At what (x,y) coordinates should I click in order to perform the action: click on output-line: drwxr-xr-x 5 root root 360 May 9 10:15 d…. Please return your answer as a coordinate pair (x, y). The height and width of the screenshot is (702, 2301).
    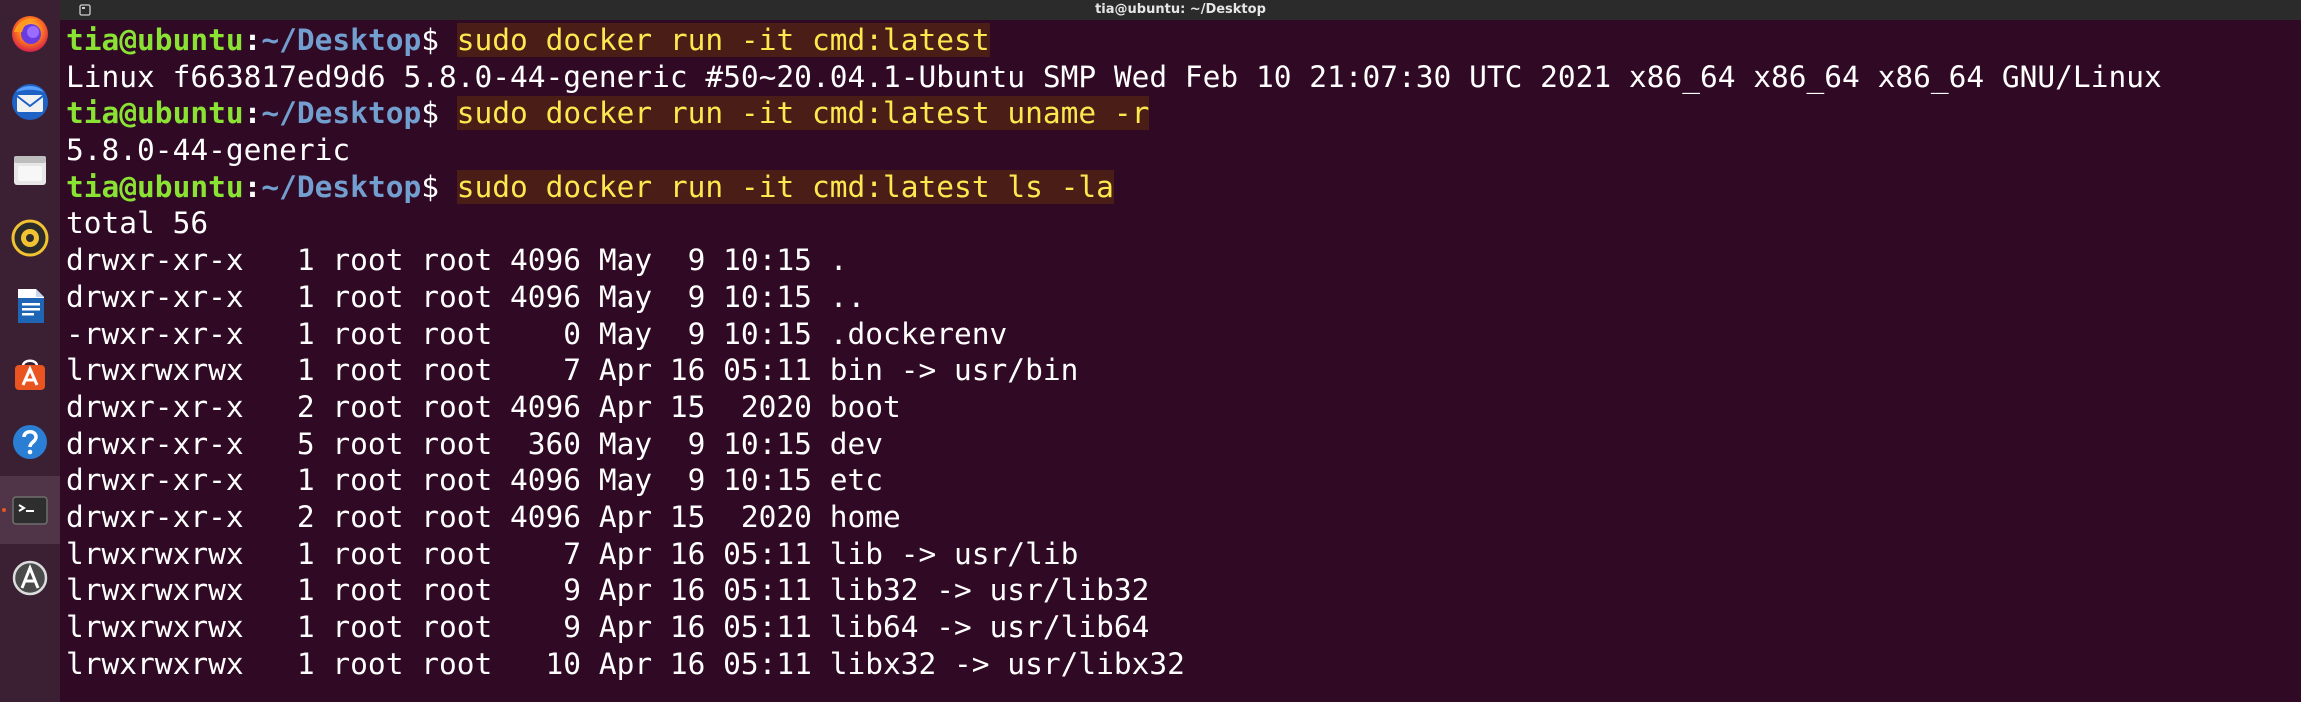
    Looking at the image, I should click on (1114, 444).